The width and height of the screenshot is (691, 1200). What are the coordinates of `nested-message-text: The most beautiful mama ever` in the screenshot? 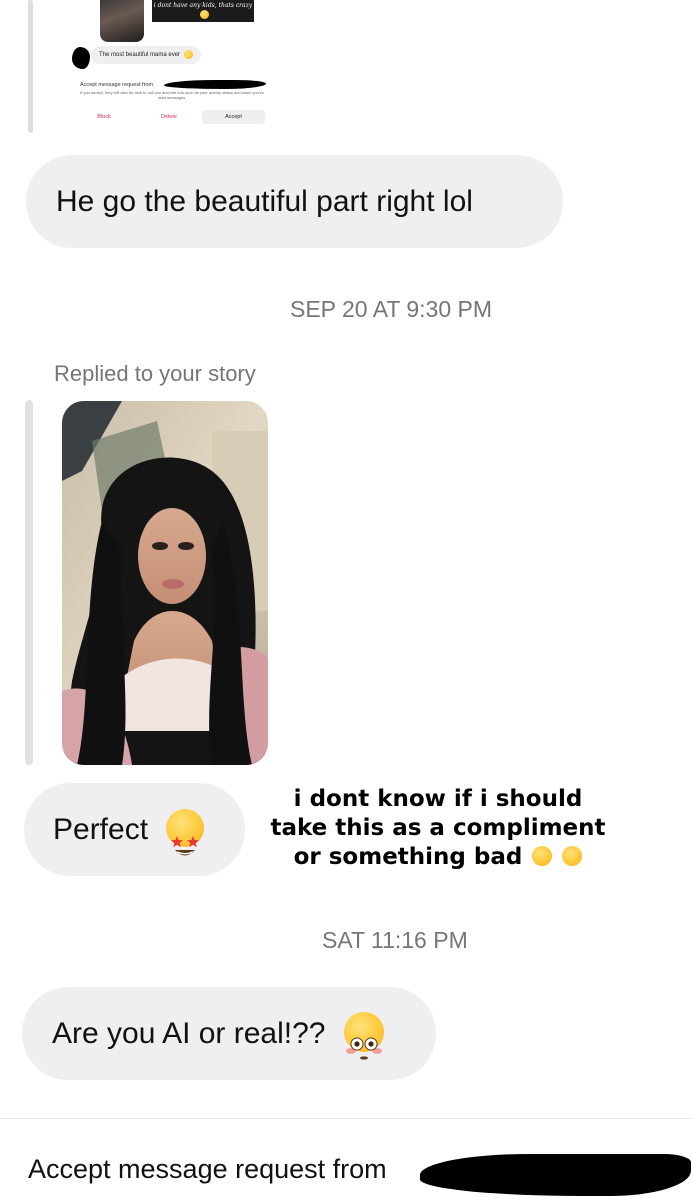 It's located at (140, 55).